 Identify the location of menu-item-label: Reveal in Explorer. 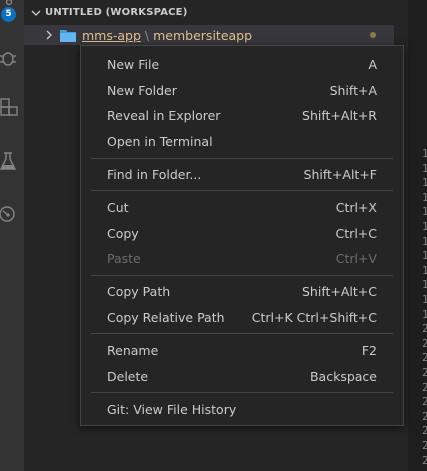
(164, 115).